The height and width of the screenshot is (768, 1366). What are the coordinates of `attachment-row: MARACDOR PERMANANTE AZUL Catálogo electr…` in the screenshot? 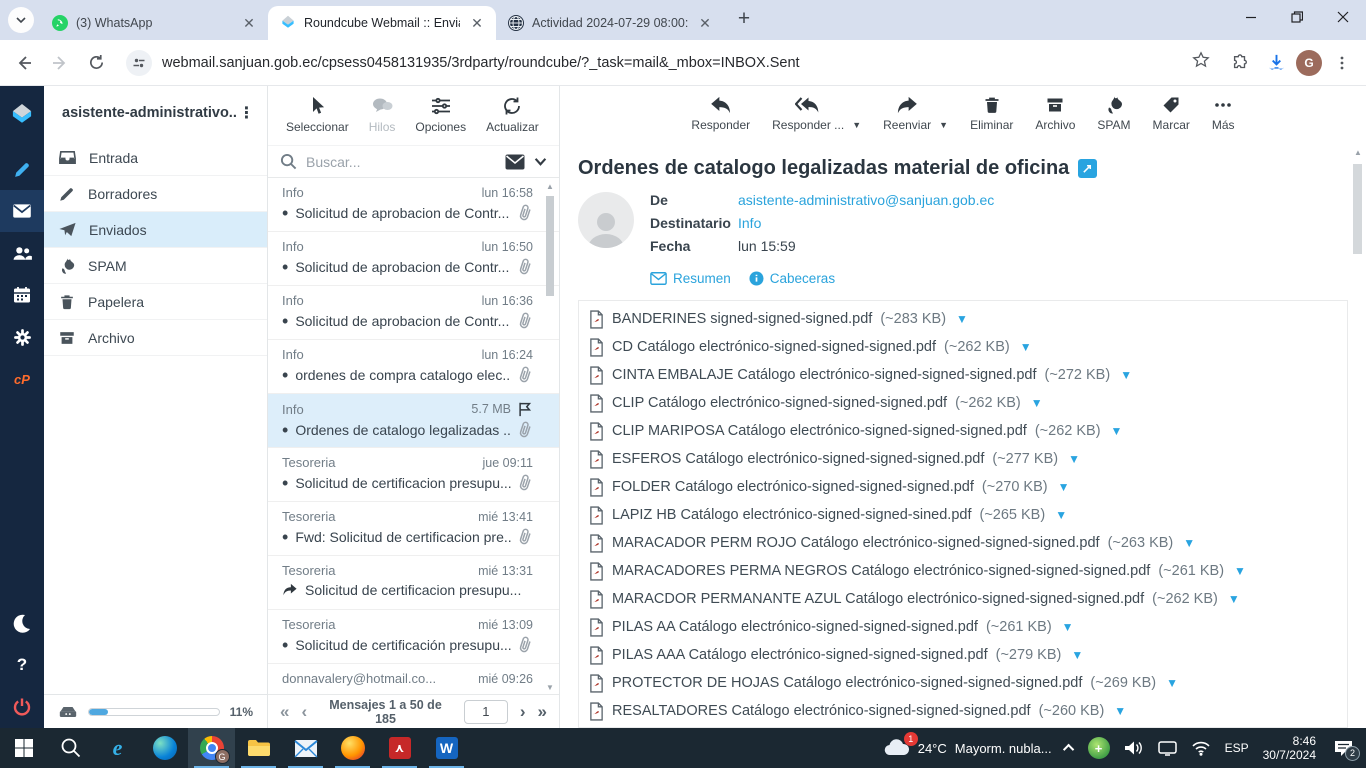 It's located at (963, 599).